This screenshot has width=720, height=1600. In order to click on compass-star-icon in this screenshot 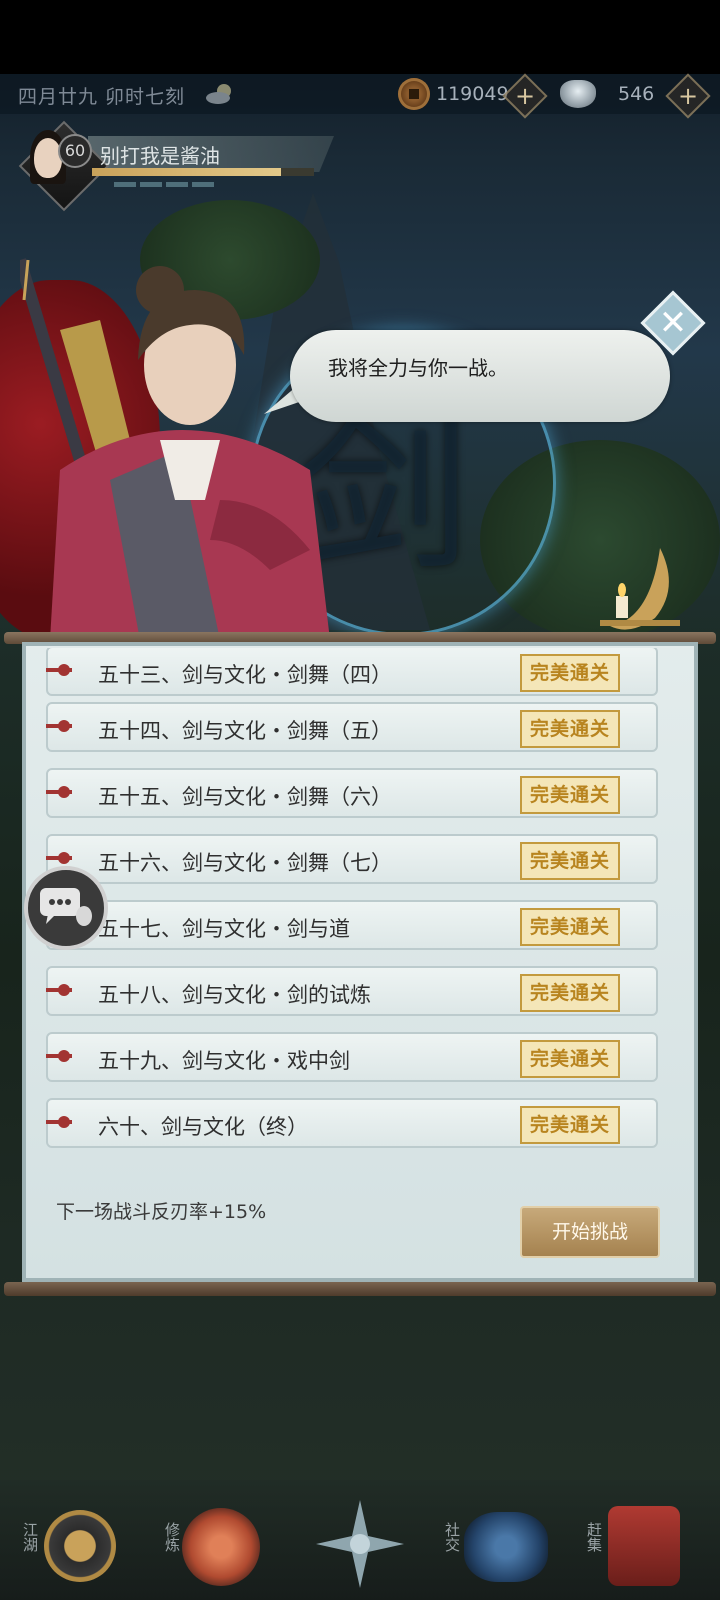, I will do `click(360, 1544)`.